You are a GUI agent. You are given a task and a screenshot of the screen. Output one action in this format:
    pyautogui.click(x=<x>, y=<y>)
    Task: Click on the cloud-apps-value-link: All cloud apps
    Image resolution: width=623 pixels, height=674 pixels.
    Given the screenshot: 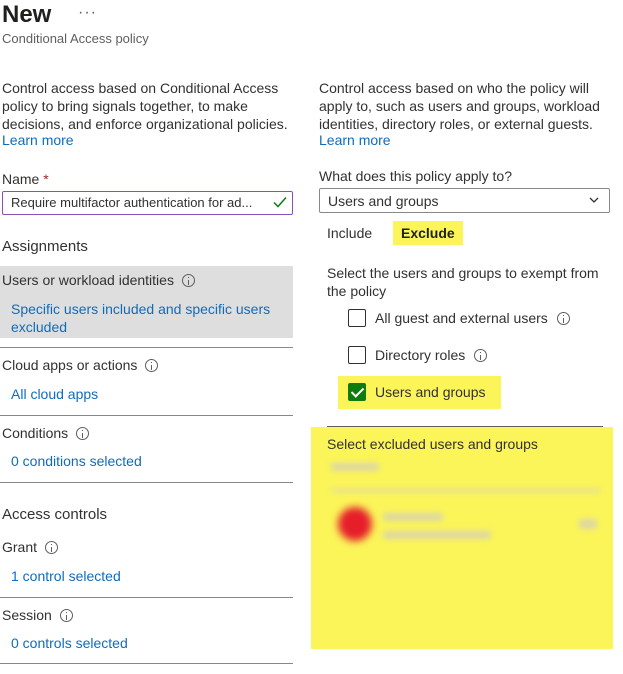 What is the action you would take?
    pyautogui.click(x=54, y=394)
    